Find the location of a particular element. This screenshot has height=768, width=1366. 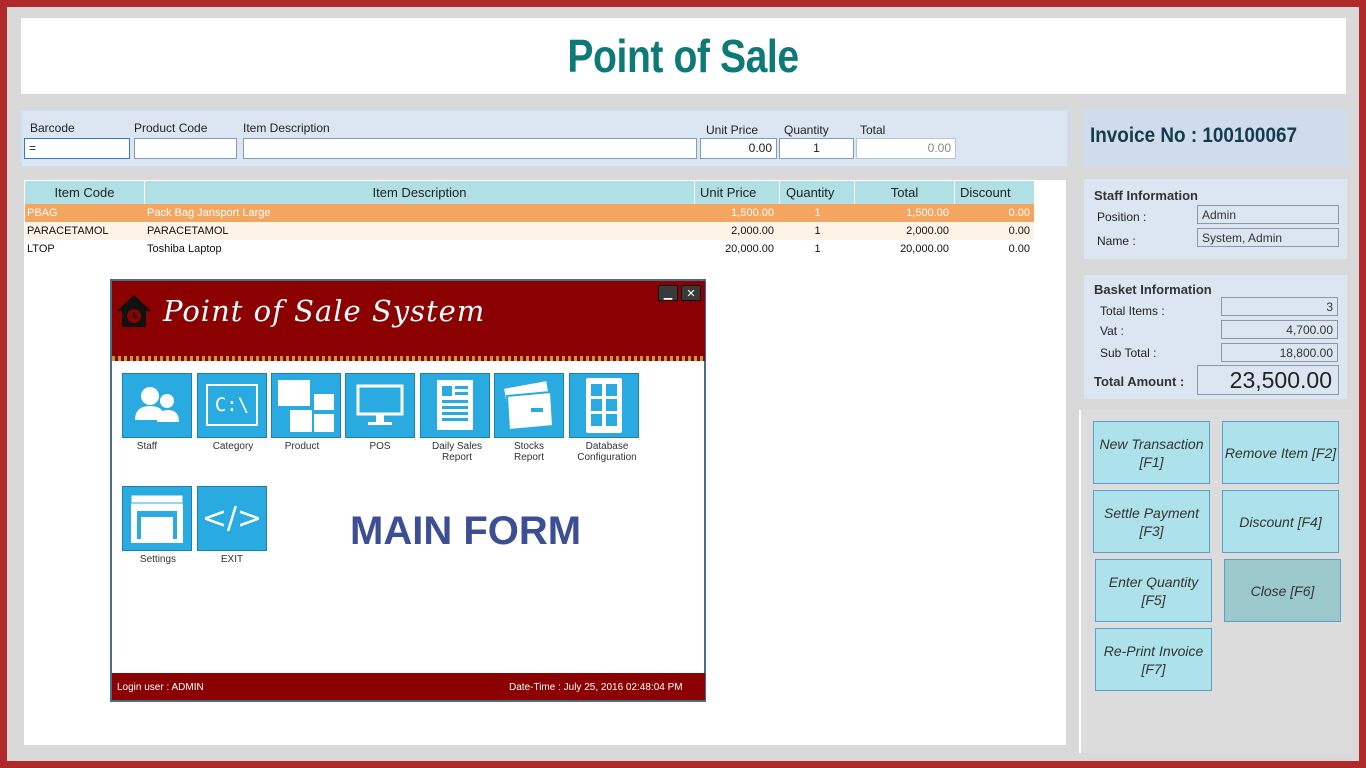

cell-total: 20,000.00 is located at coordinates (924, 249).